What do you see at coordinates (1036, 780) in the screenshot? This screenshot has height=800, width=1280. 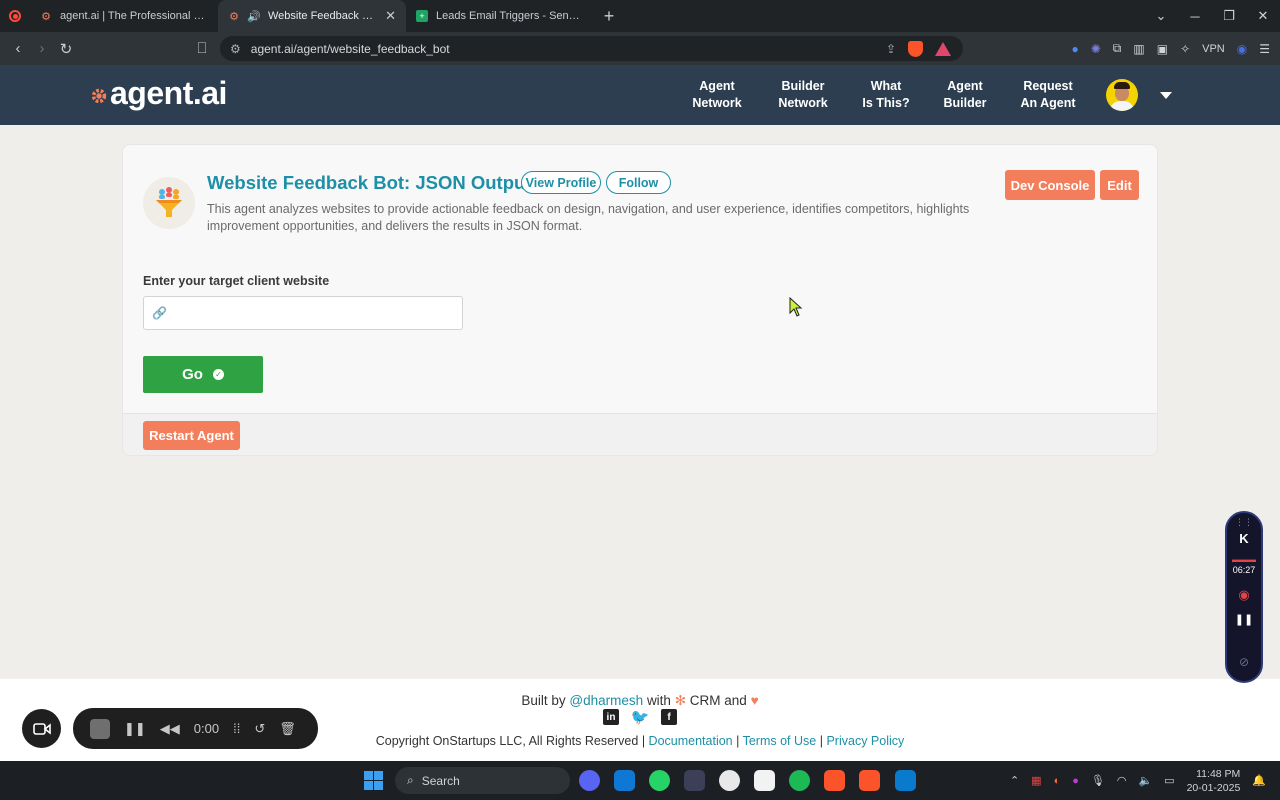 I see `tray-app-icon: ▦` at bounding box center [1036, 780].